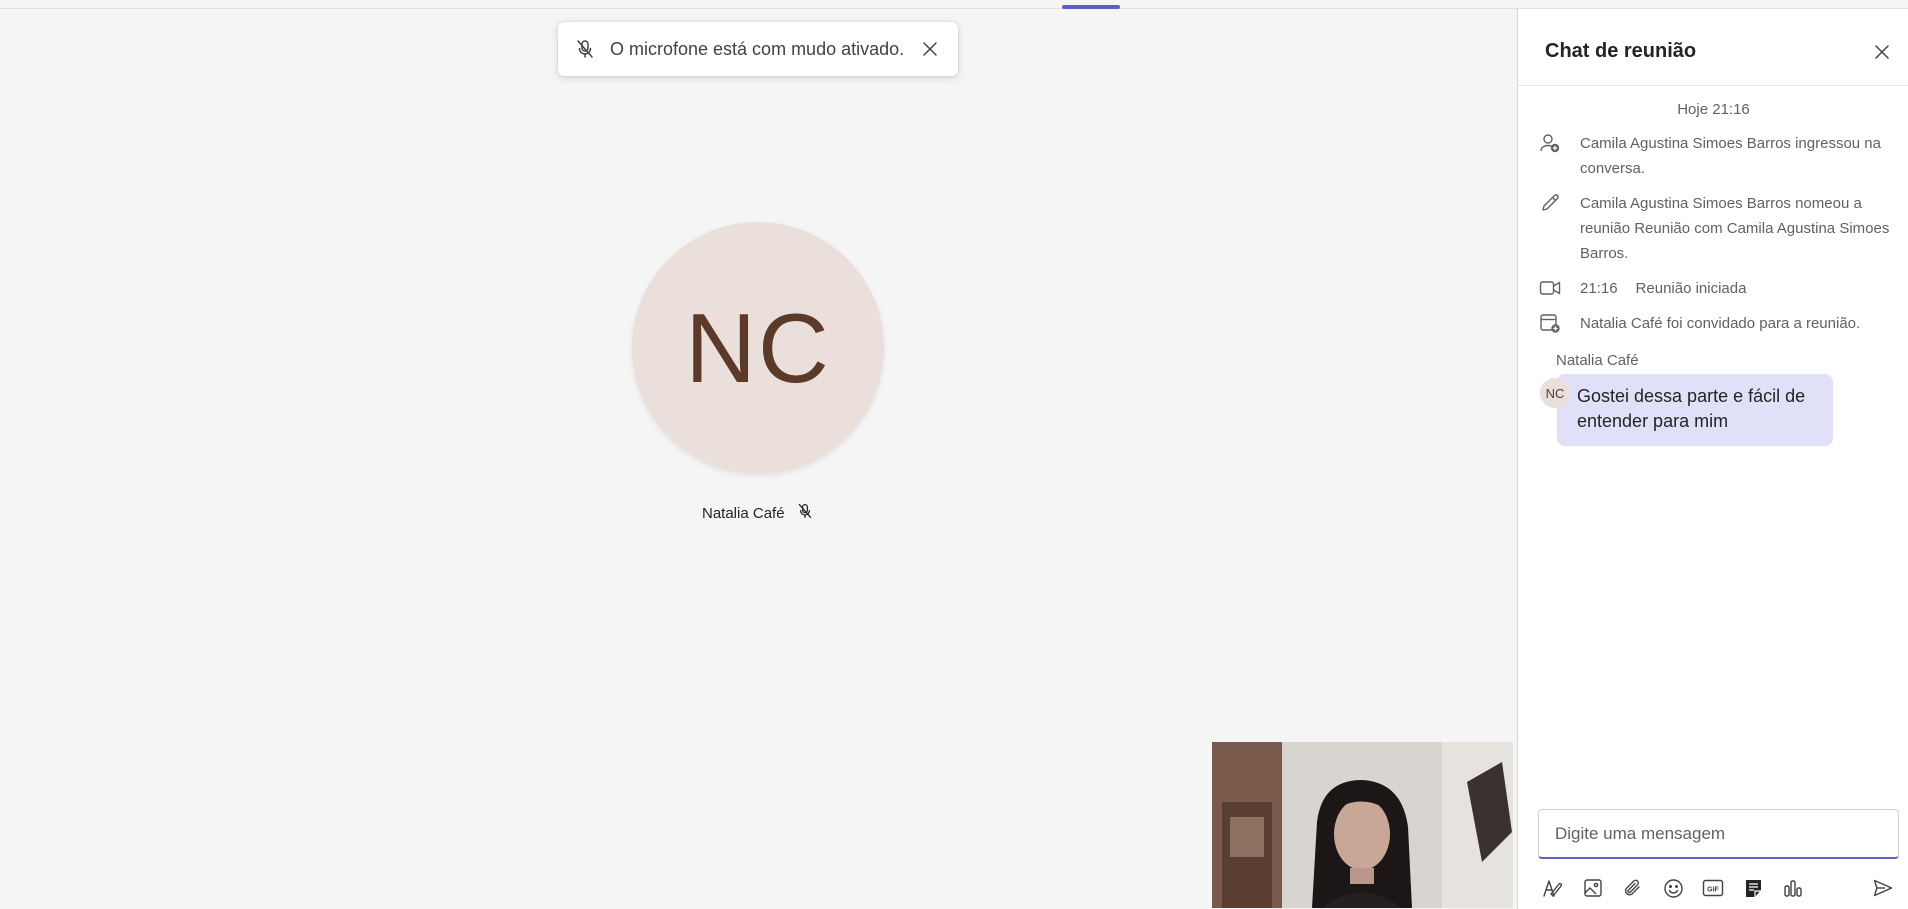 The height and width of the screenshot is (909, 1908). Describe the element at coordinates (1553, 888) in the screenshot. I see `format-icon` at that location.